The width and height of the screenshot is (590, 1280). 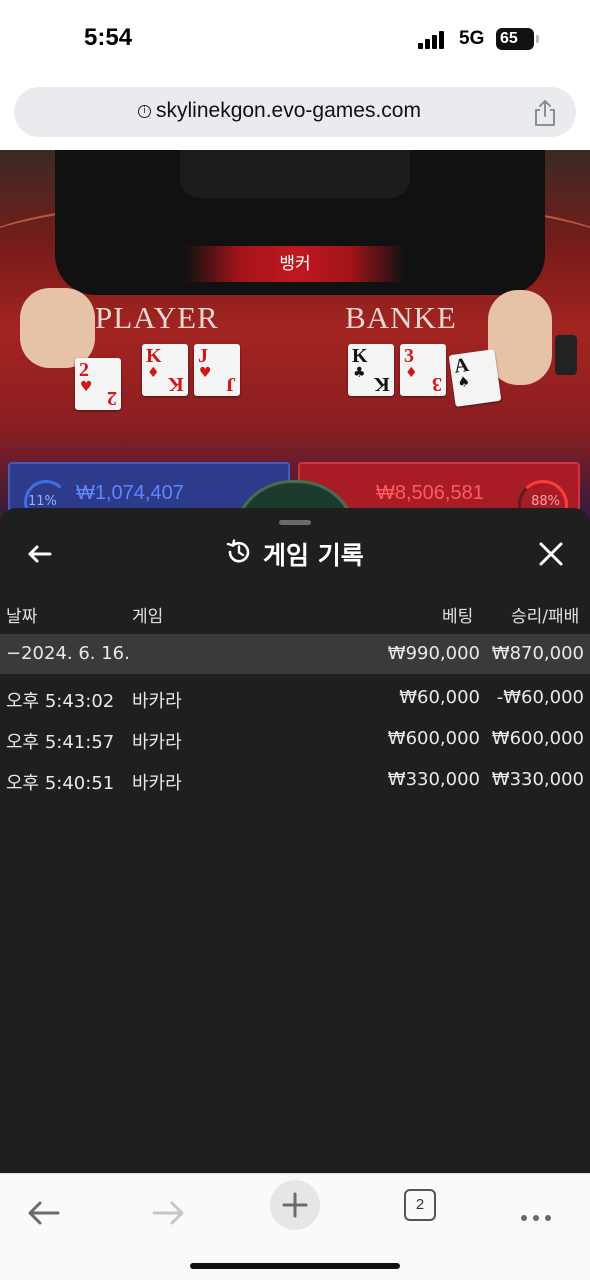 I want to click on banker-amount: ₩8,506,581, so click(x=430, y=493).